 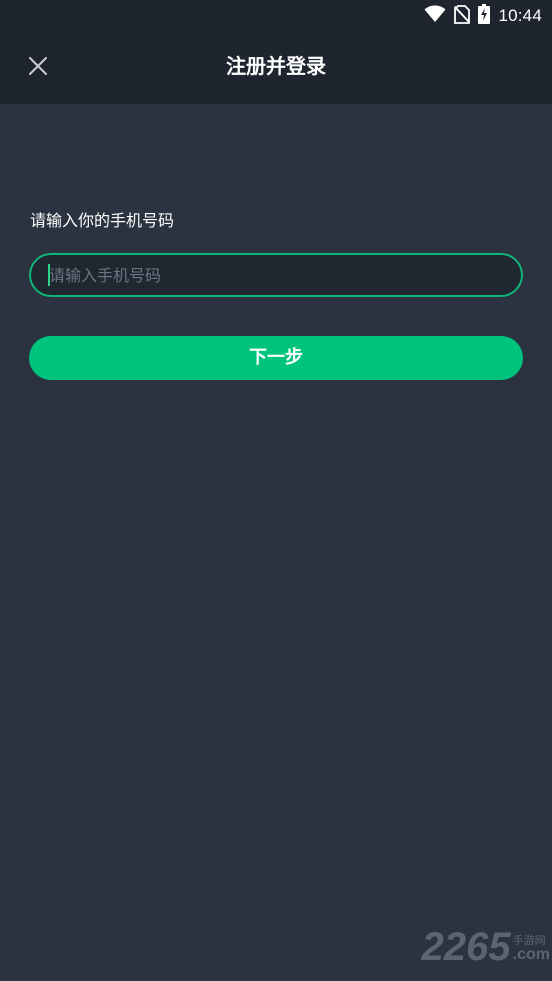 I want to click on close-icon, so click(x=38, y=68).